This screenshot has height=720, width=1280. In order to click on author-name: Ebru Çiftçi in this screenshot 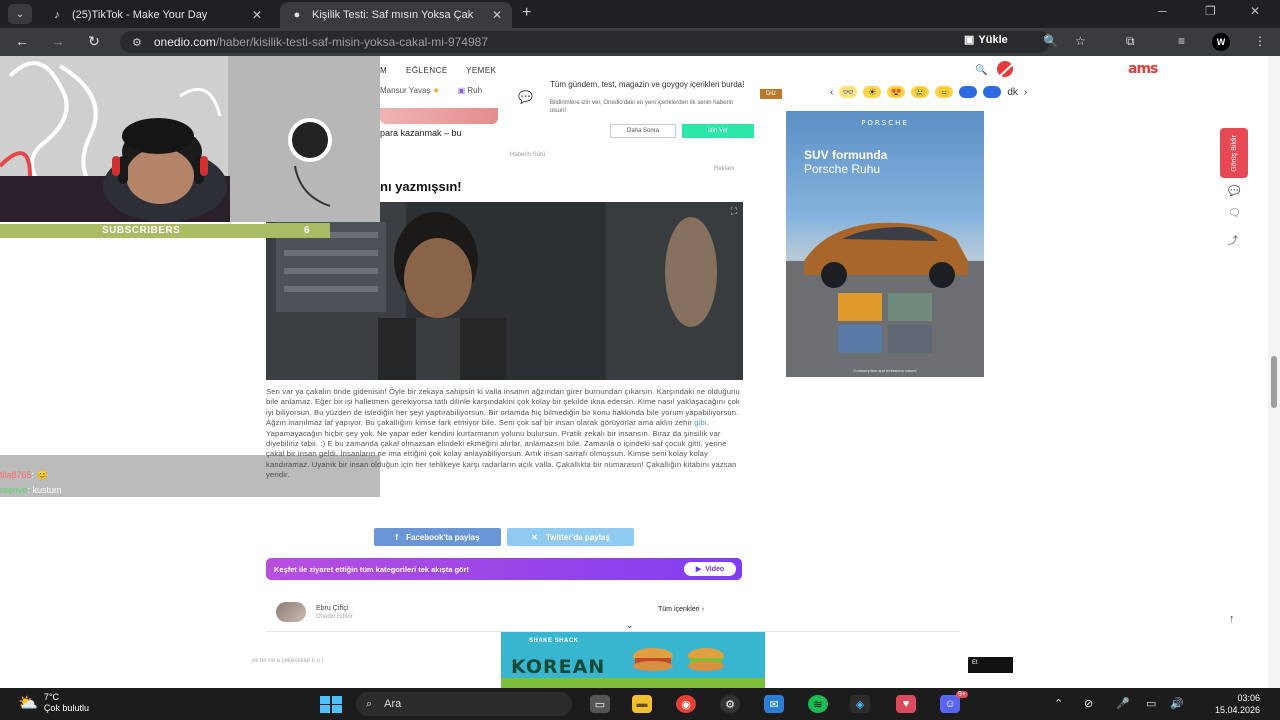, I will do `click(332, 608)`.